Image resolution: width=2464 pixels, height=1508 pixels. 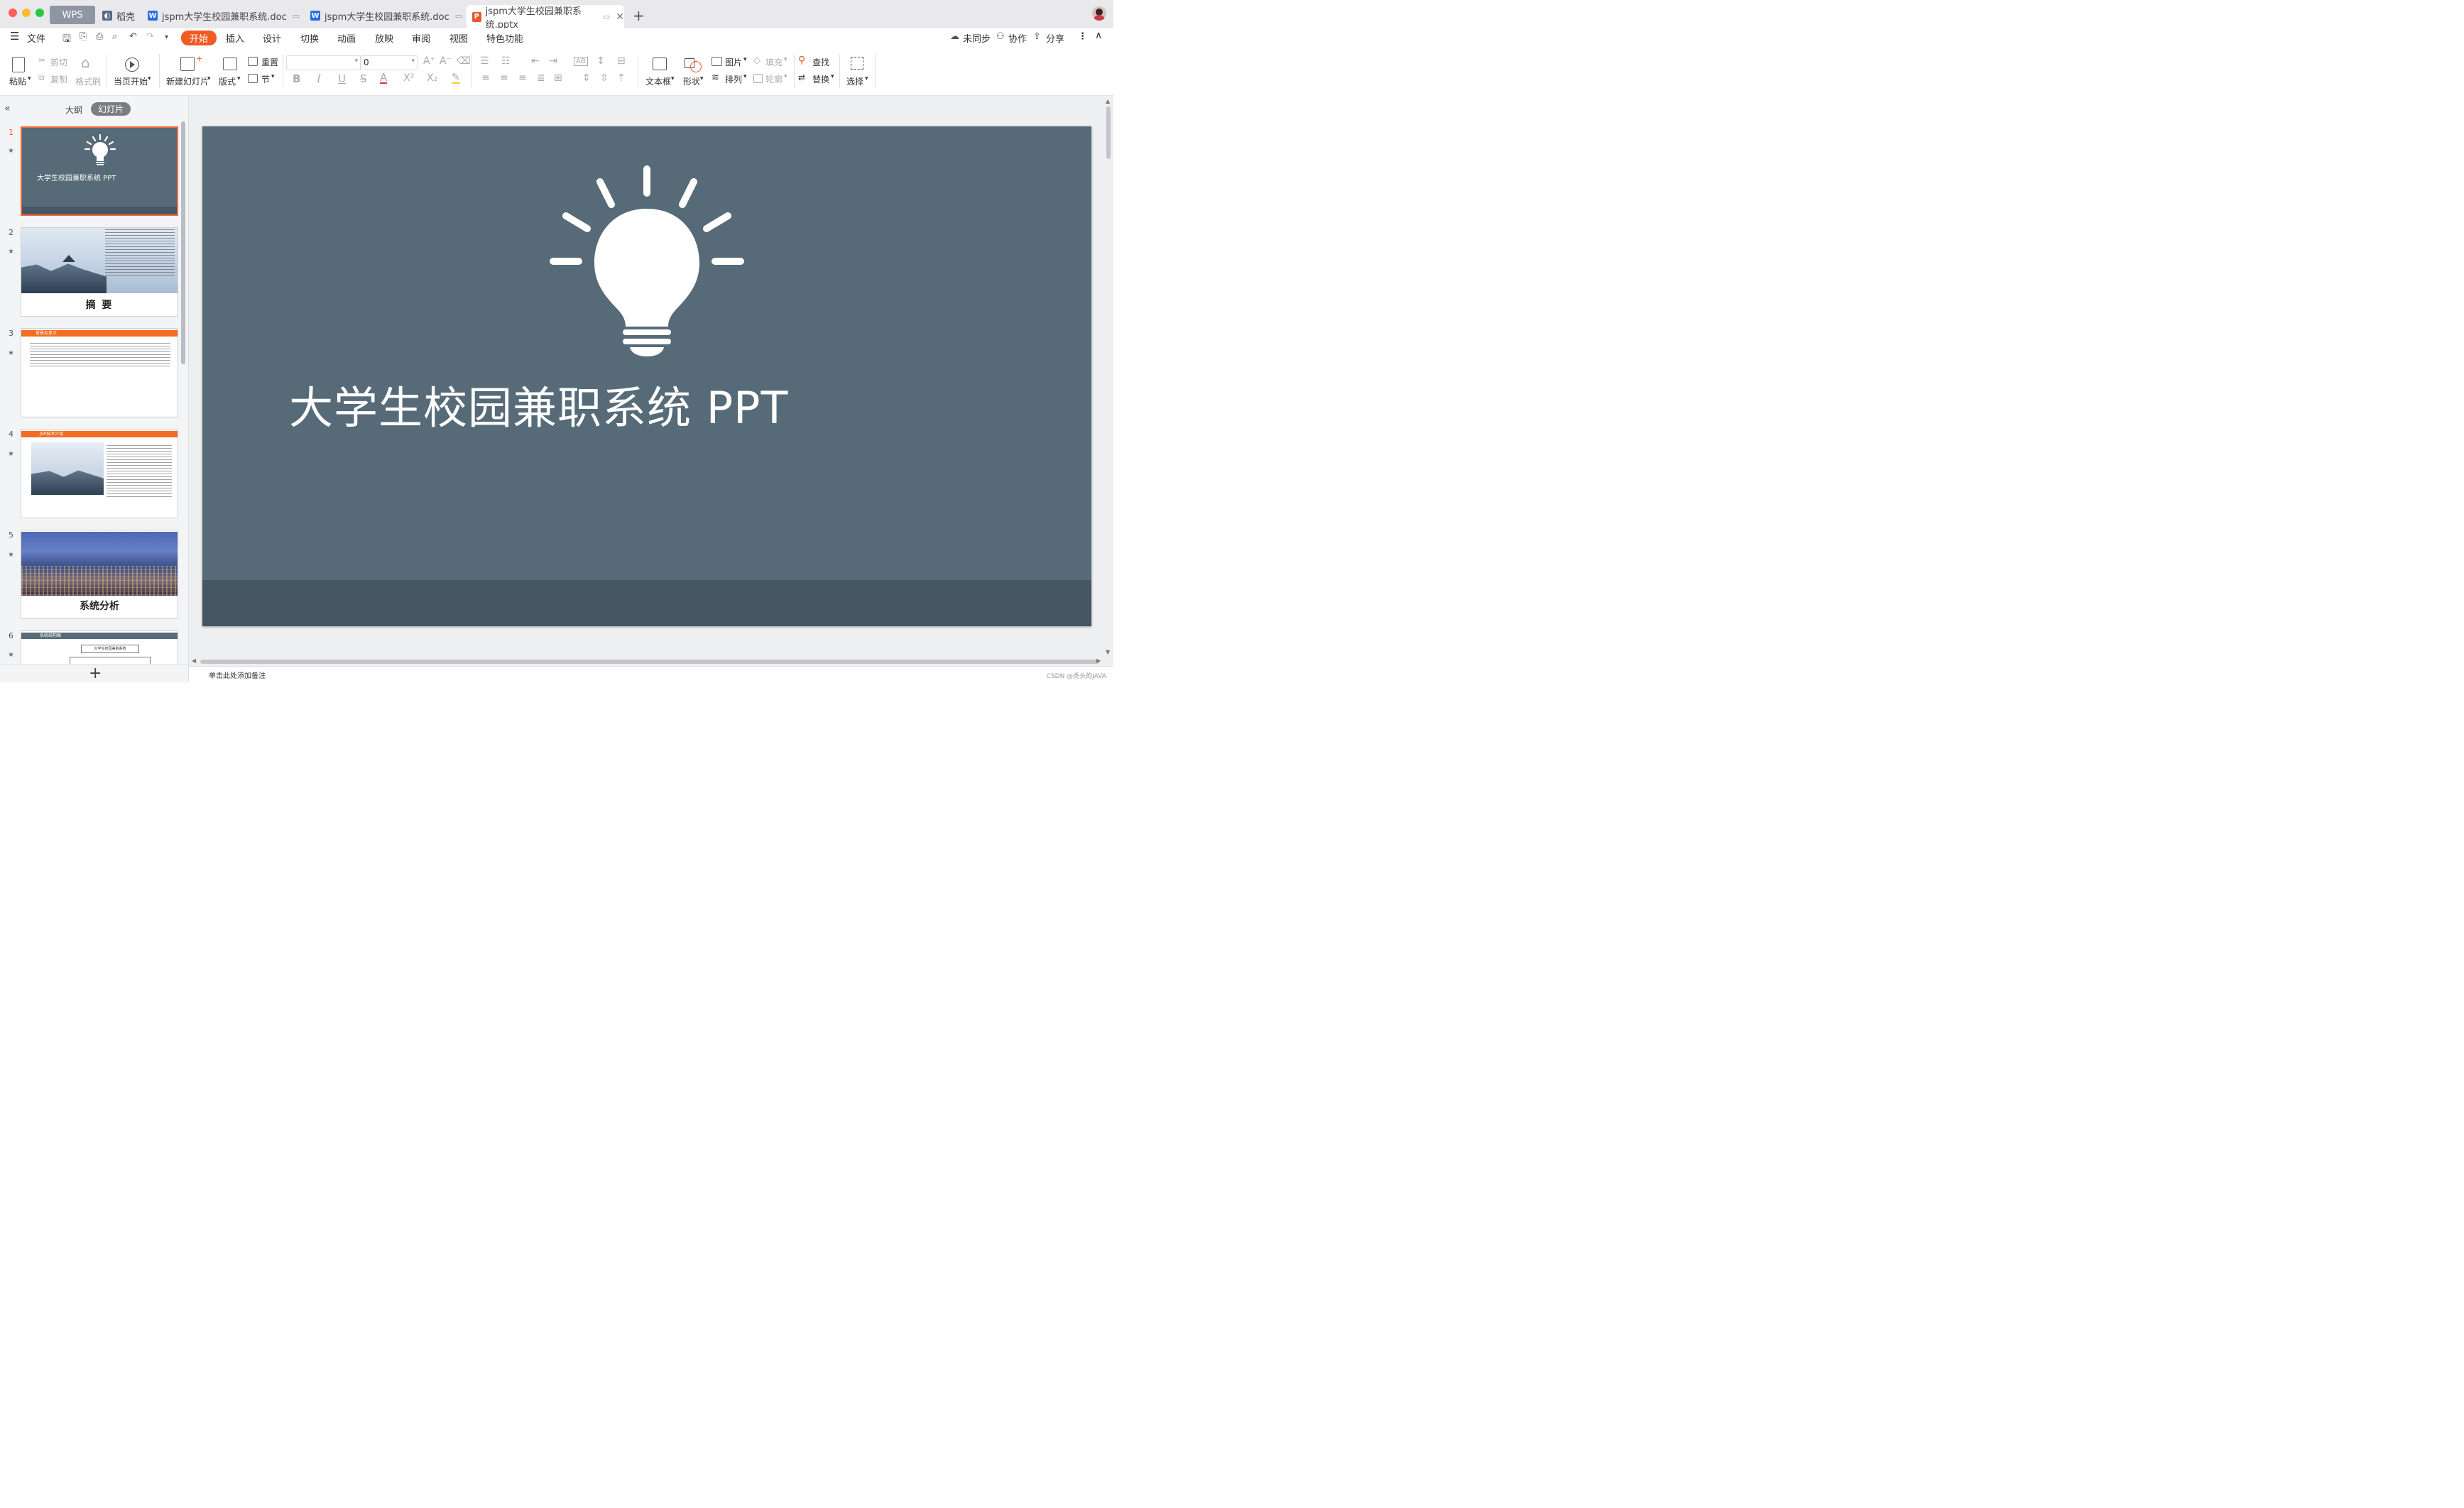 What do you see at coordinates (99, 36) in the screenshot?
I see `print-icon: ⎙` at bounding box center [99, 36].